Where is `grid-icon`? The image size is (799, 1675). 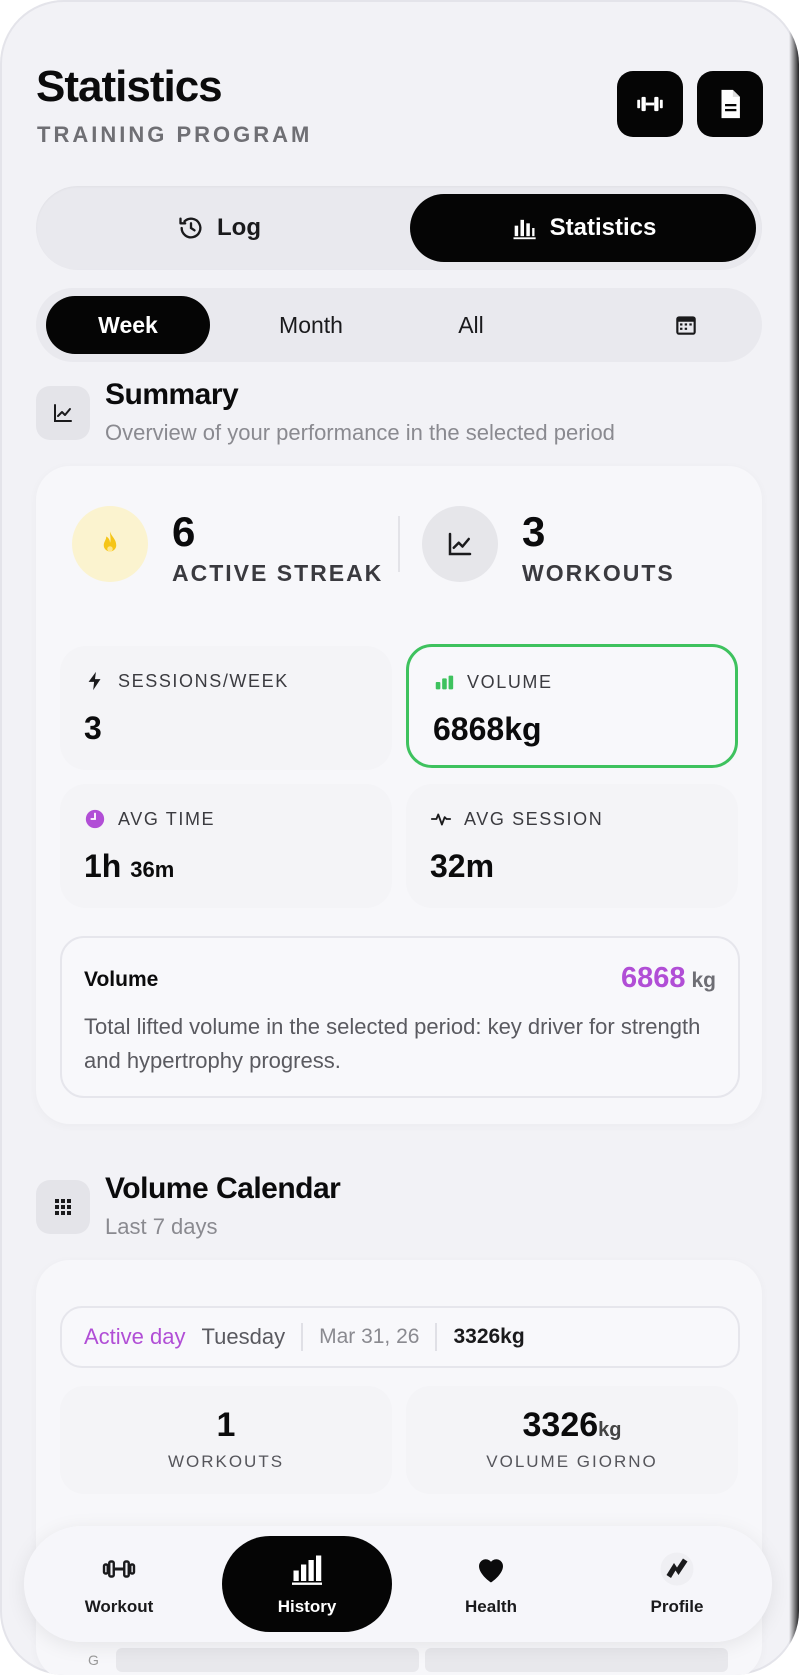 grid-icon is located at coordinates (63, 1207).